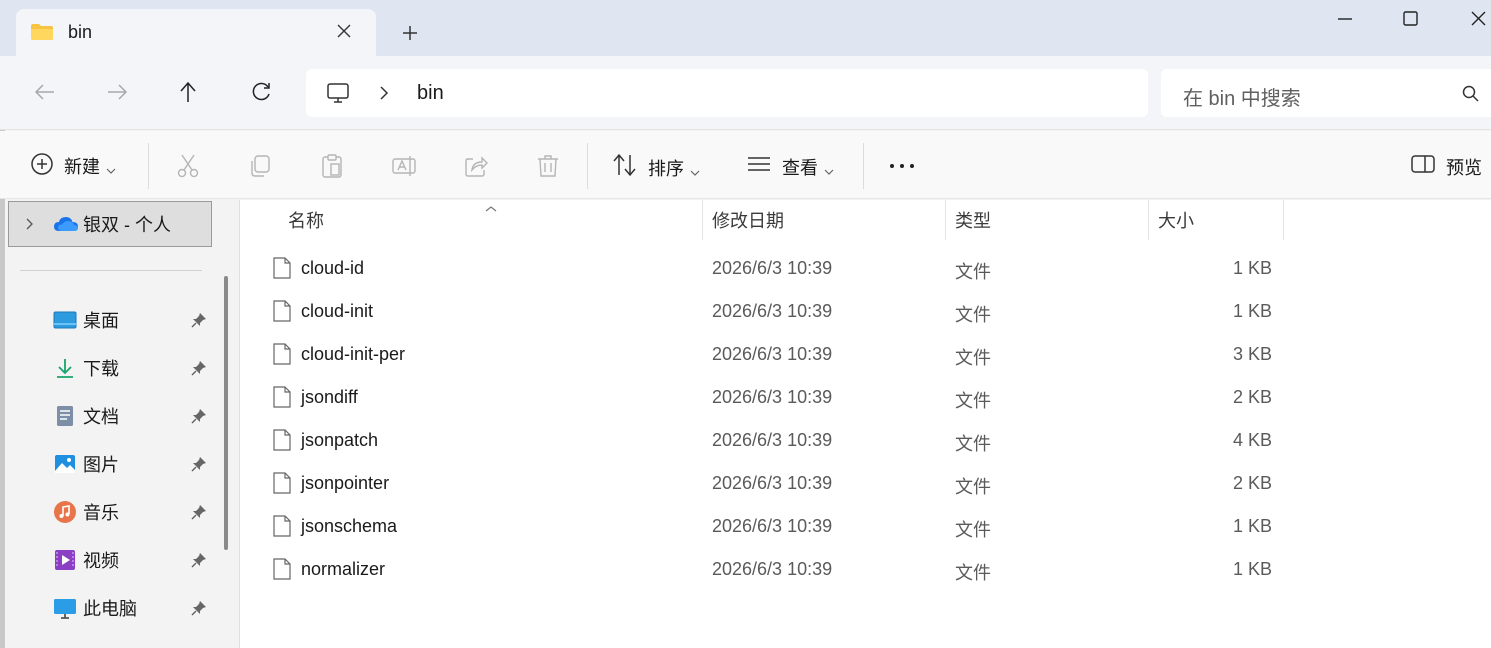 This screenshot has width=1491, height=648. I want to click on file-name: normalizer, so click(343, 569).